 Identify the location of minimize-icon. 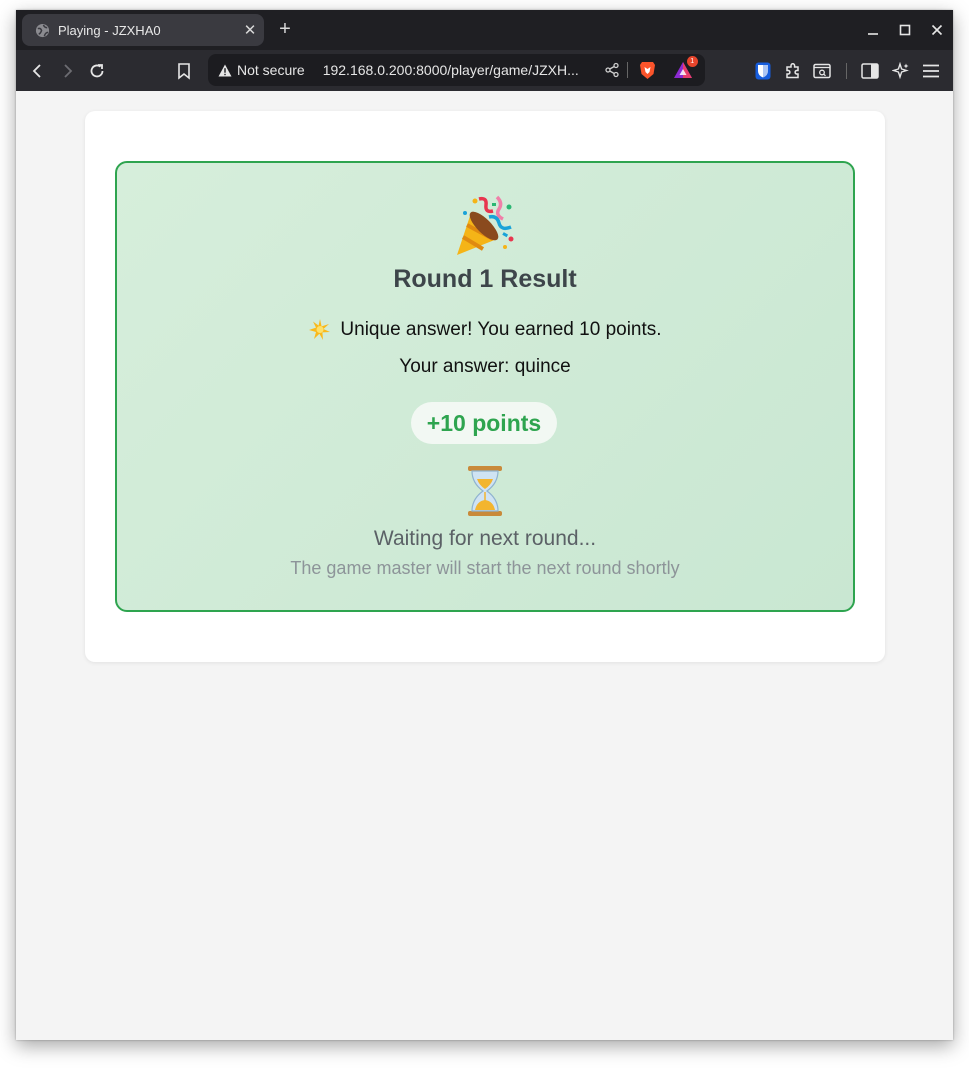
(873, 30).